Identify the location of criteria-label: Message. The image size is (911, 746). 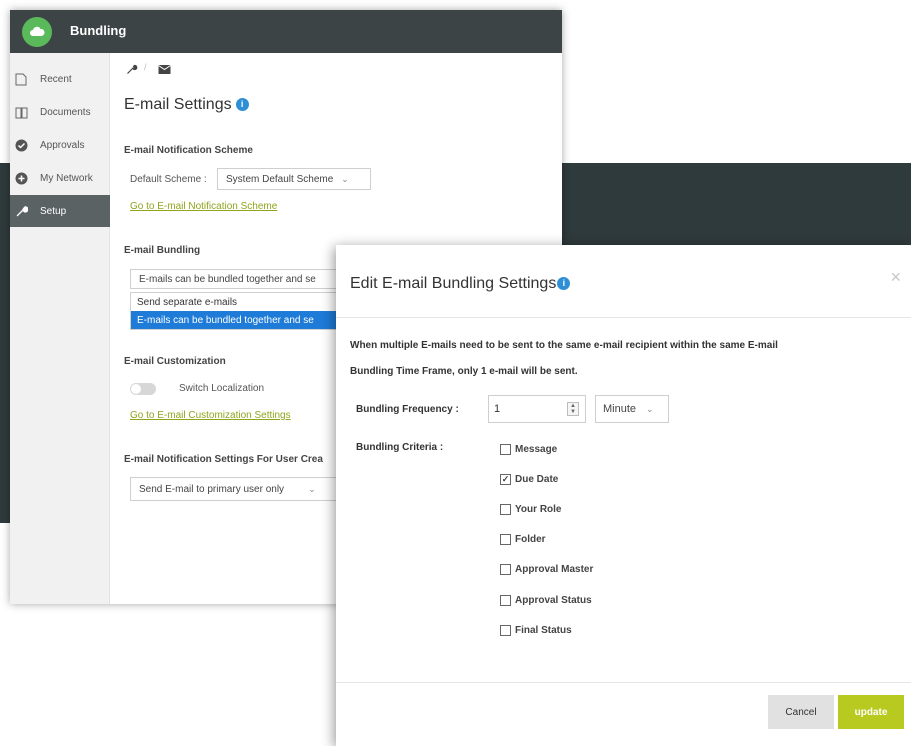
(536, 449).